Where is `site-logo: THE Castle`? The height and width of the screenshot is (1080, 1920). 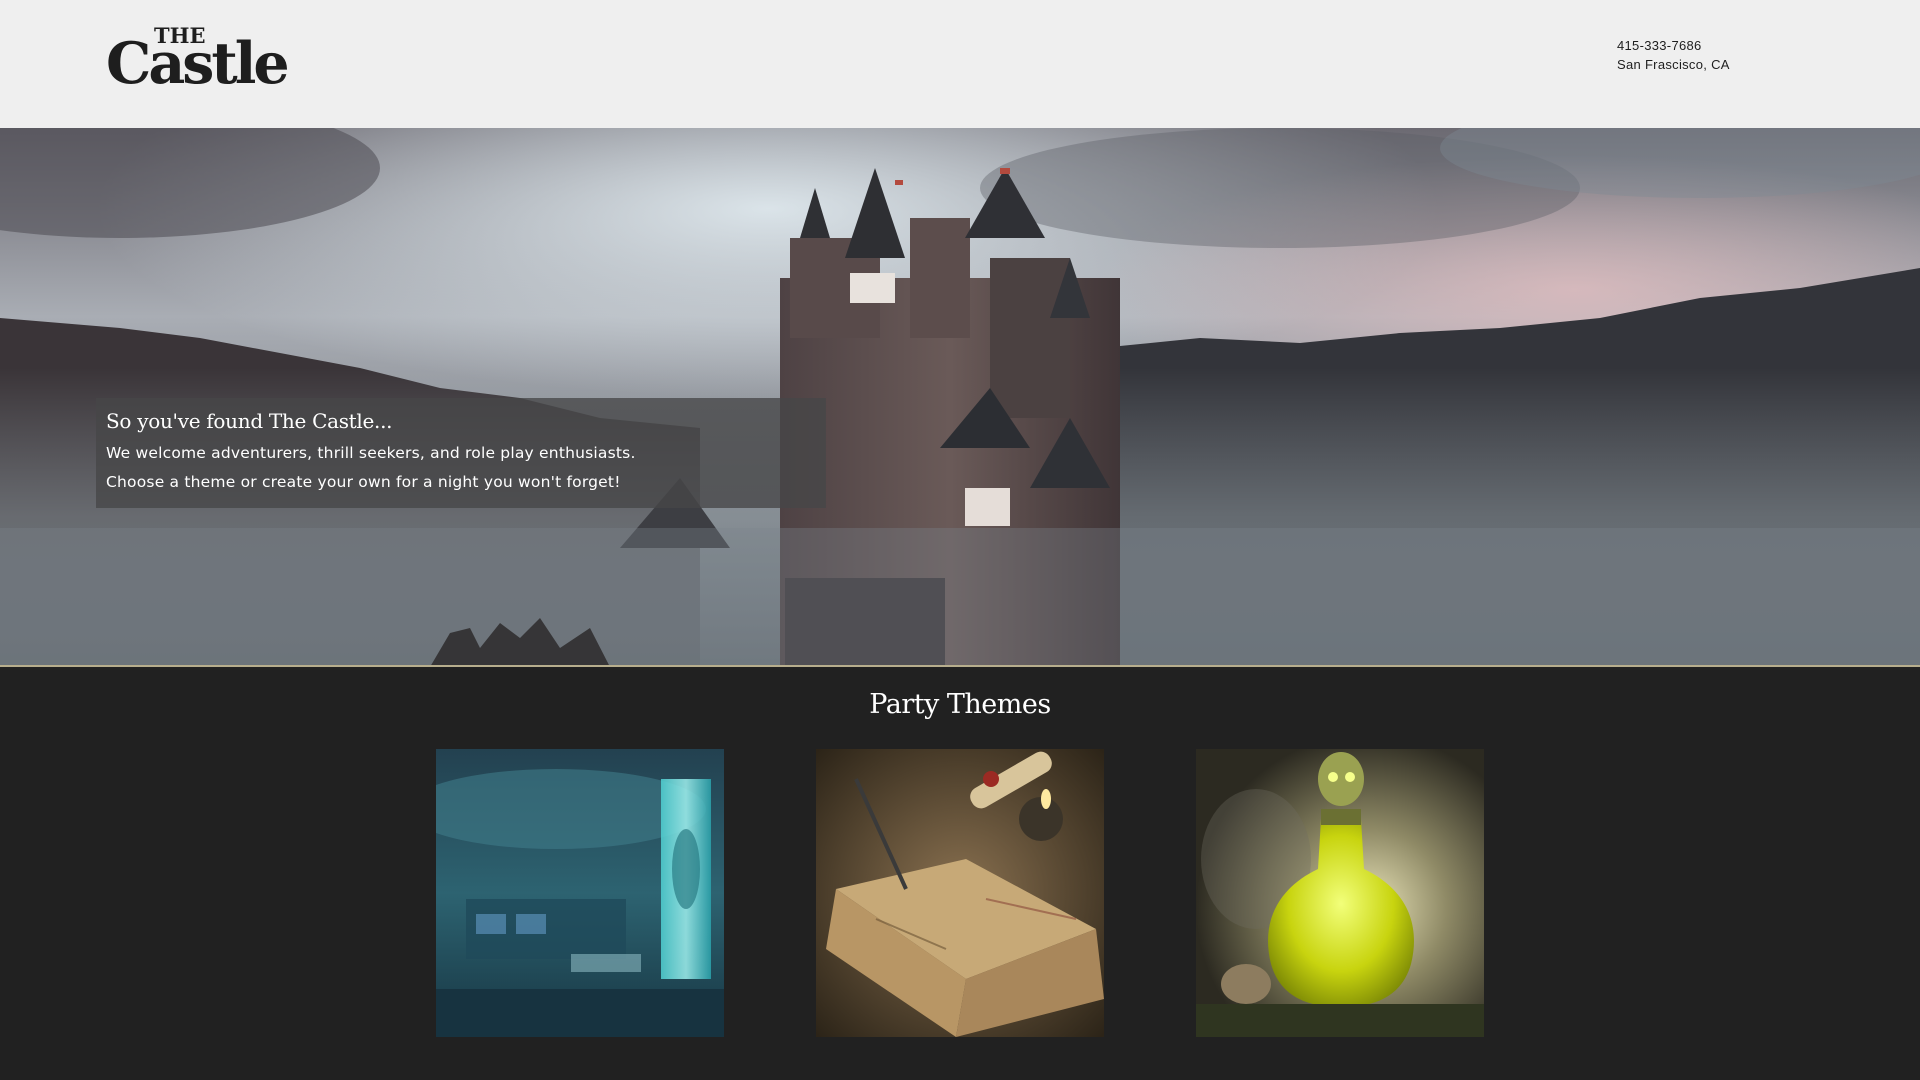 site-logo: THE Castle is located at coordinates (198, 60).